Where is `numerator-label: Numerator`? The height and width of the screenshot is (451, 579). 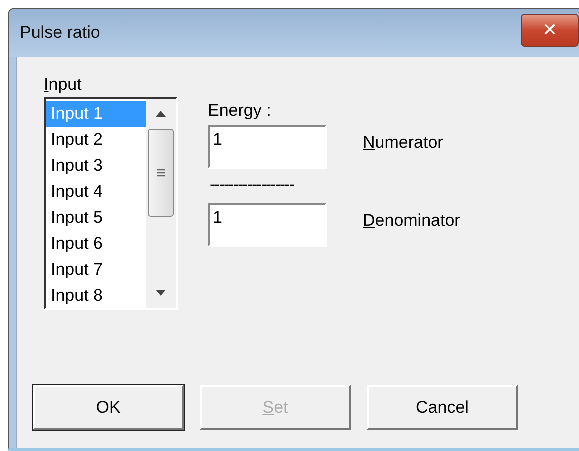 numerator-label: Numerator is located at coordinates (403, 143).